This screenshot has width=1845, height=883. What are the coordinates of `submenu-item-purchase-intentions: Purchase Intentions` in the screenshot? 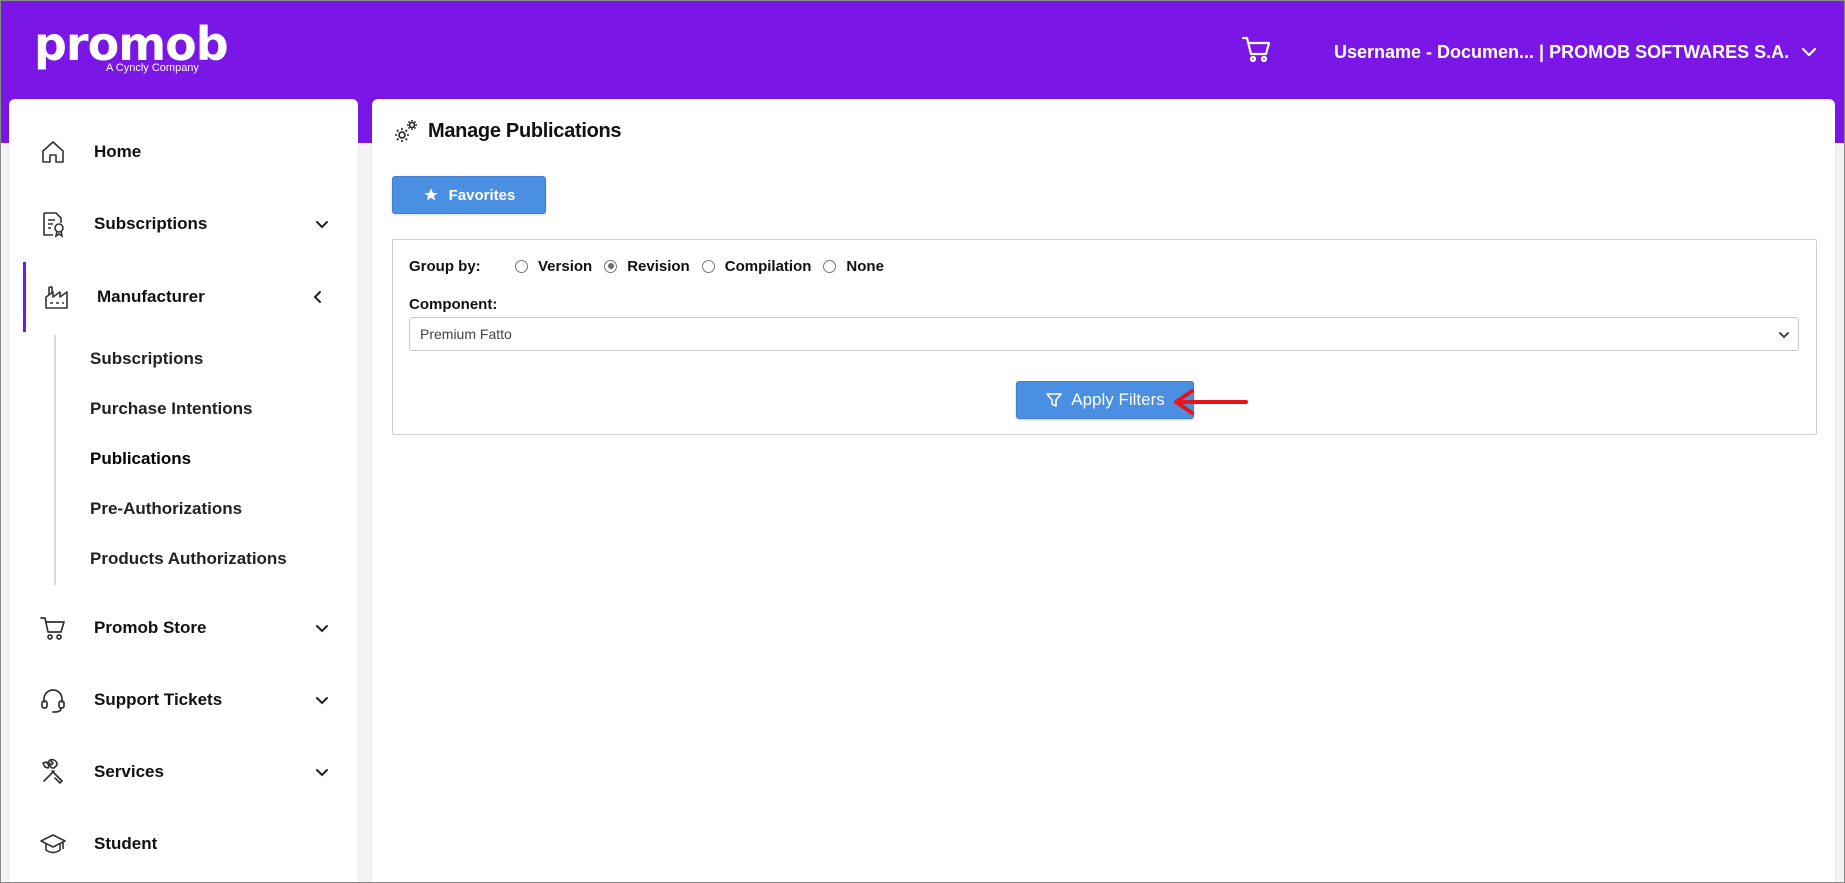 It's located at (171, 409).